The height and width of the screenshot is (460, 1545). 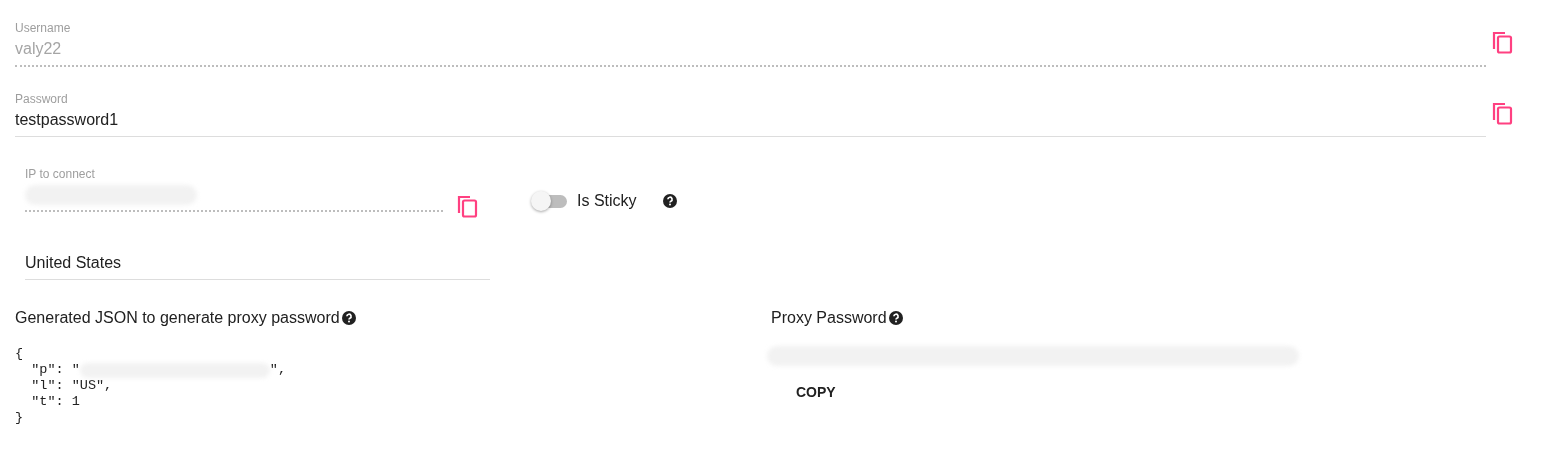 I want to click on toggle-label: Is Sticky, so click(x=607, y=201).